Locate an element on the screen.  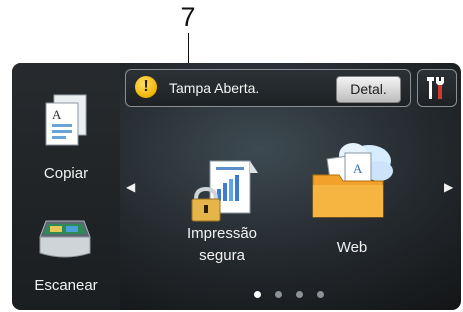
scanner-icon is located at coordinates (65, 239).